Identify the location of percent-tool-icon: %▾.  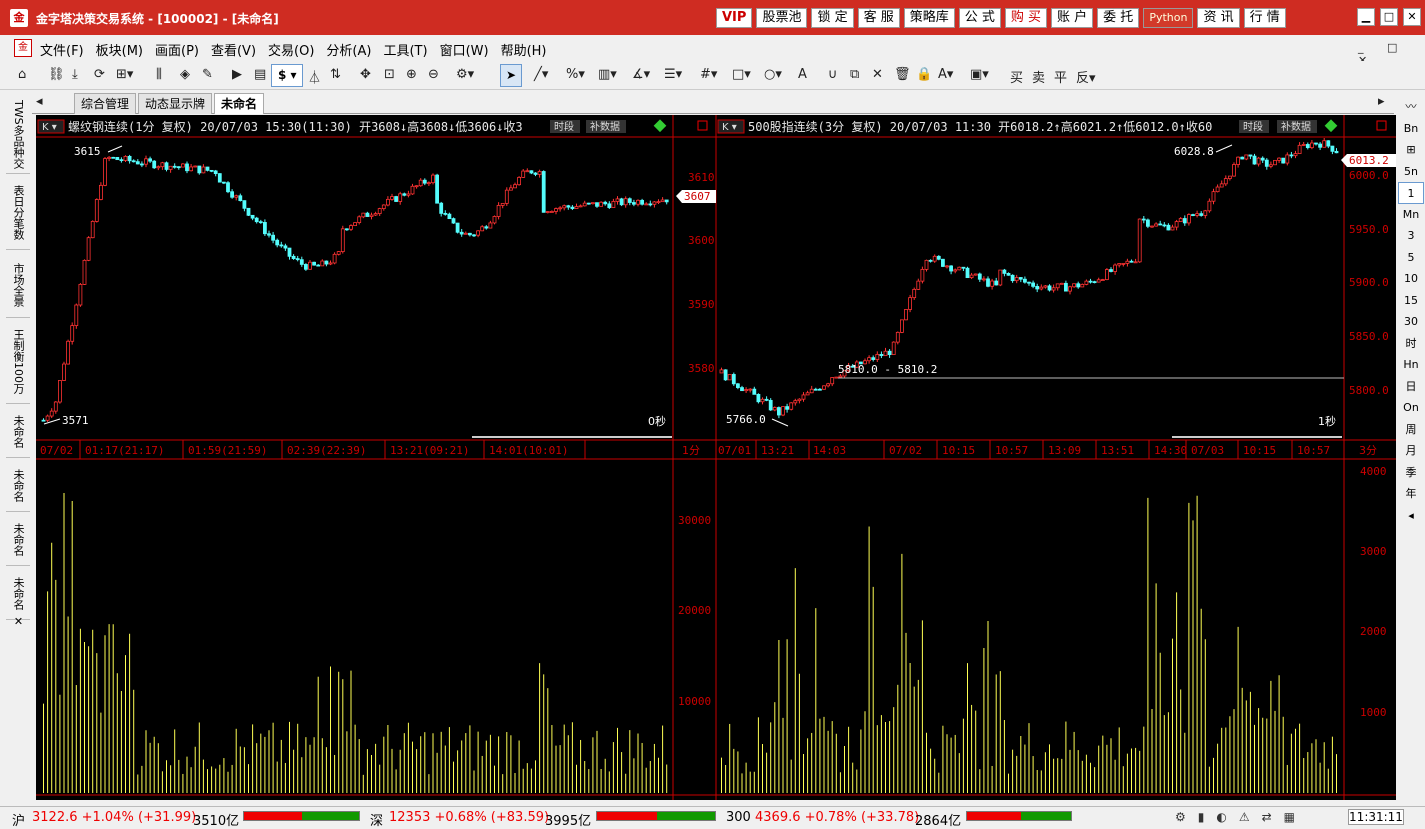
(575, 74).